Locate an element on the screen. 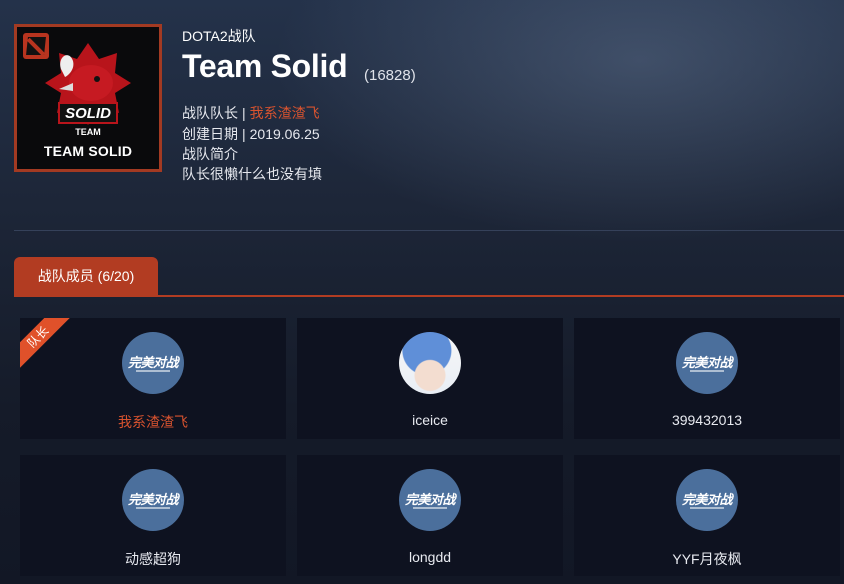  member-name: 399432013 is located at coordinates (707, 420).